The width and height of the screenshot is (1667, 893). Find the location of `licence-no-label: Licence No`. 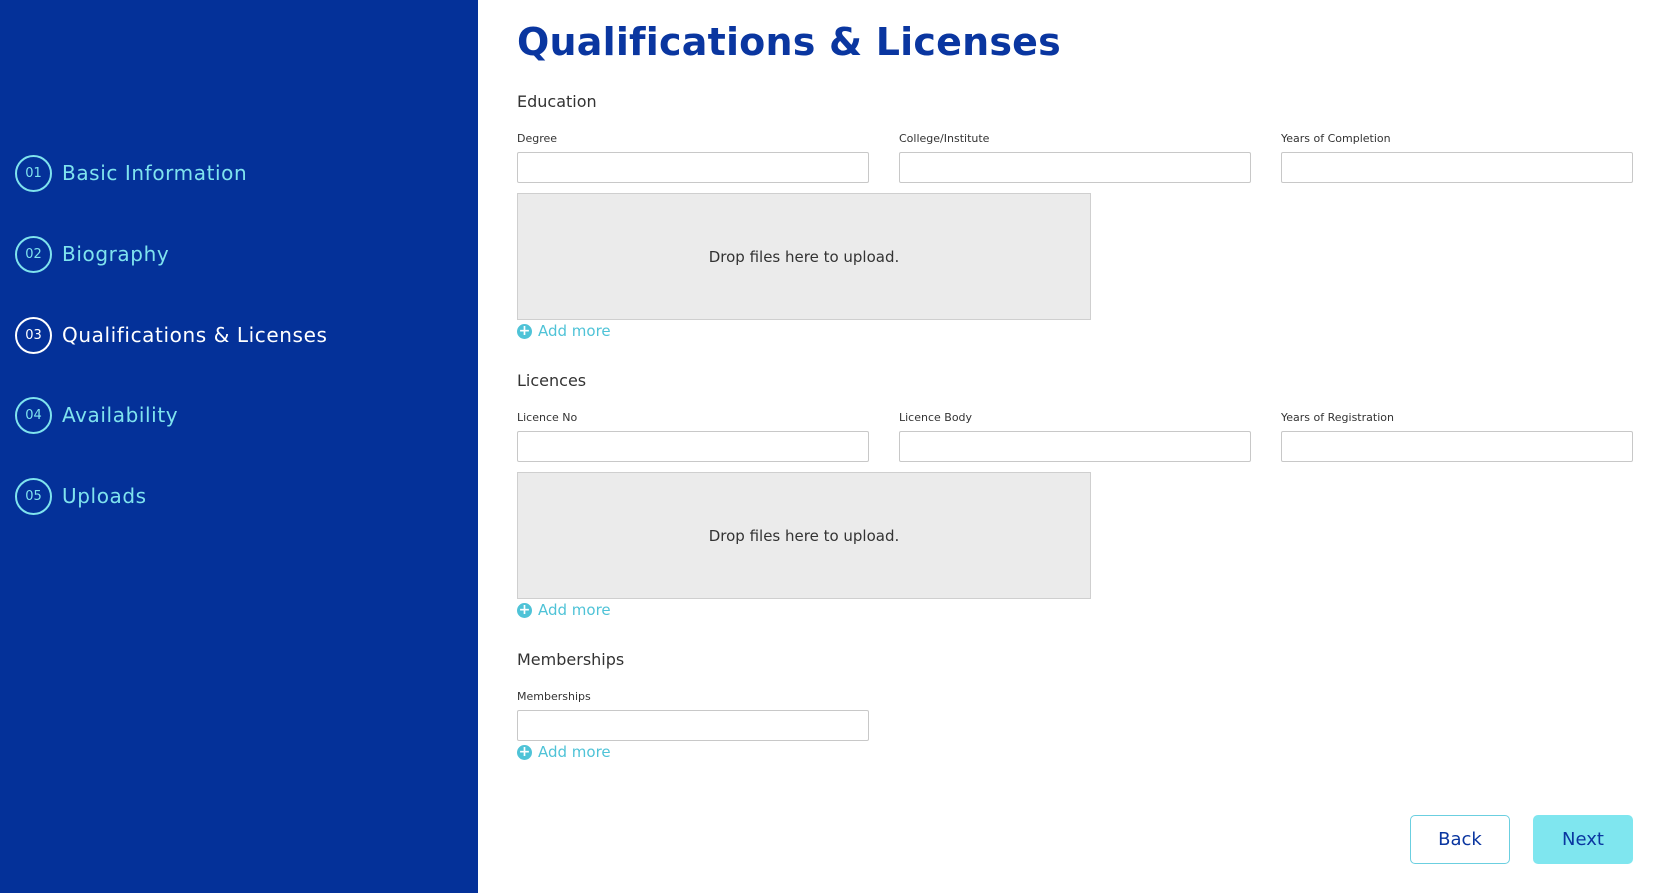

licence-no-label: Licence No is located at coordinates (547, 417).